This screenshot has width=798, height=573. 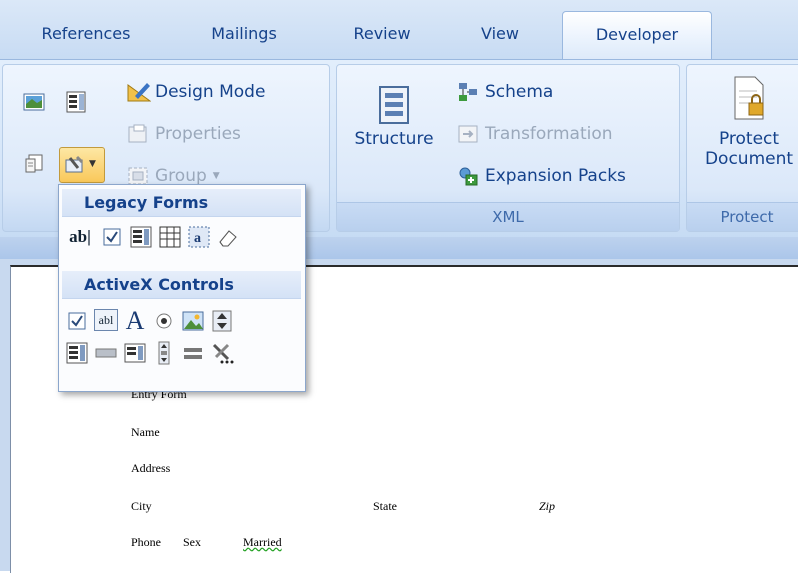 I want to click on structure-button: Structure, so click(x=394, y=117).